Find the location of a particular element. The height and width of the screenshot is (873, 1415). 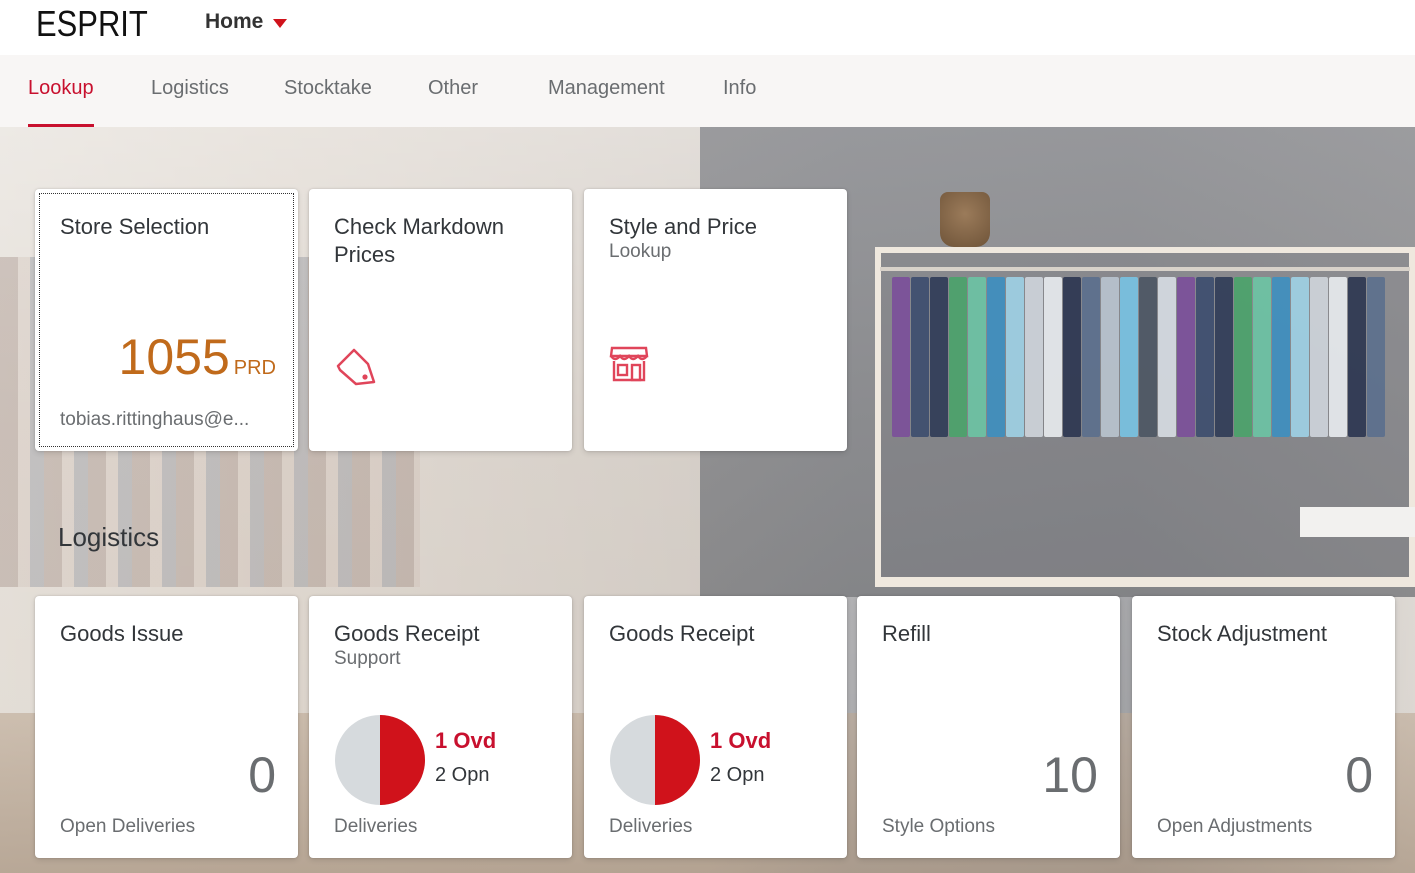

tab-label: Other is located at coordinates (453, 88).